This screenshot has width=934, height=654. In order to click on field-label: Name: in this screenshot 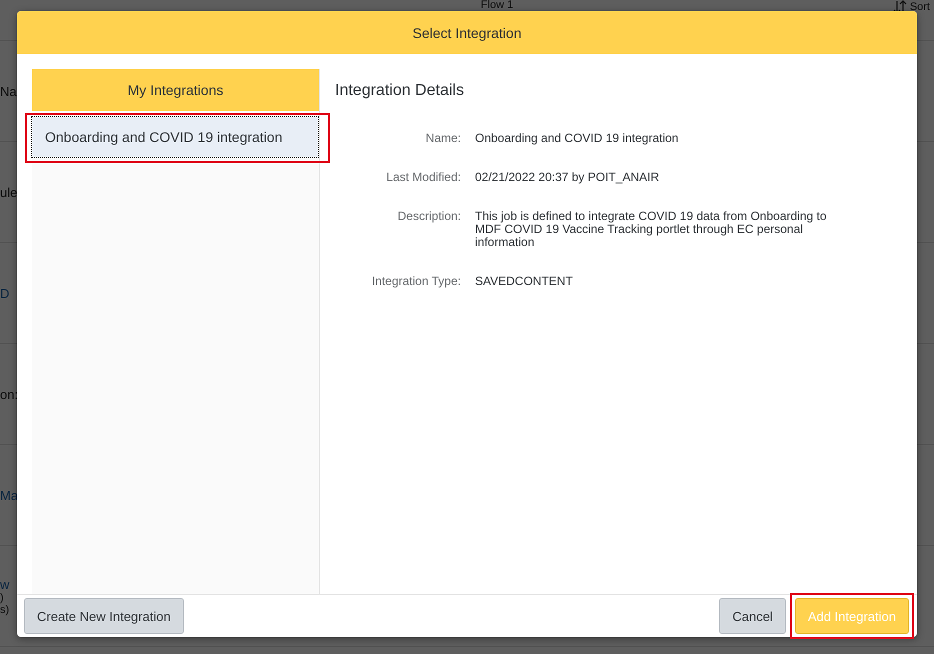, I will do `click(442, 138)`.